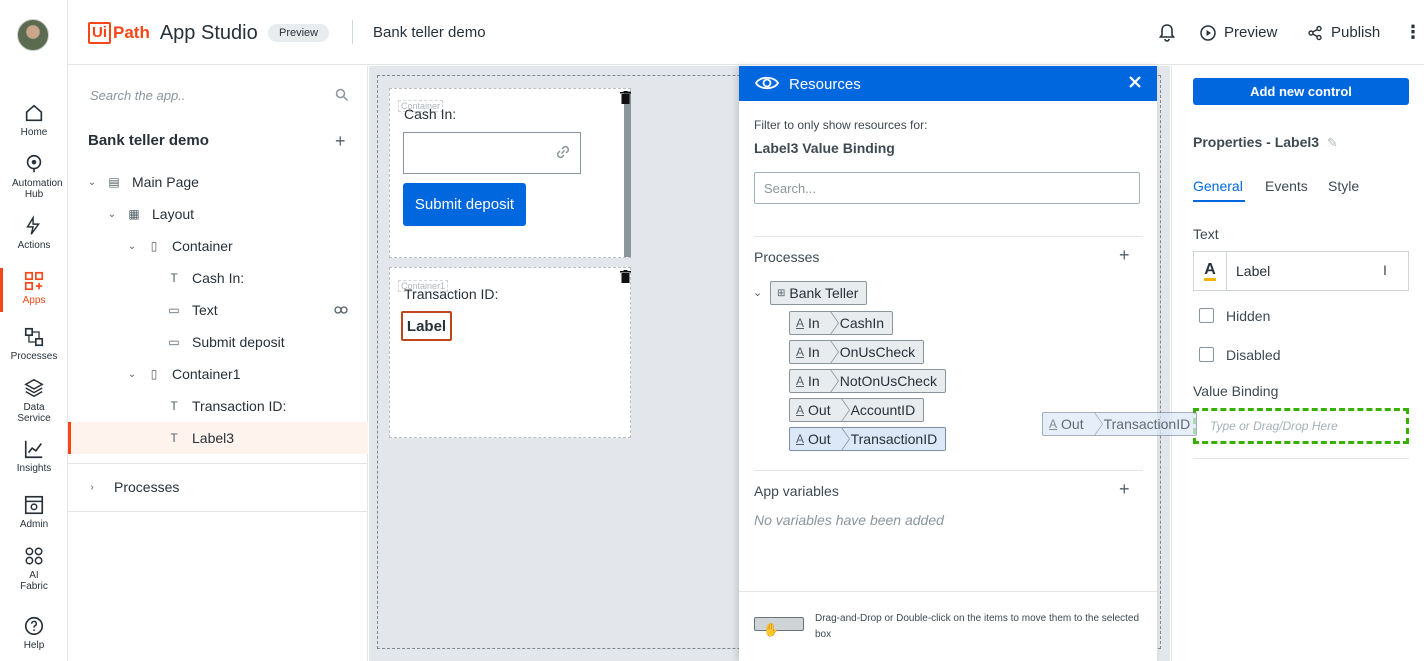  I want to click on tree-node-container: ⌄ ▯ Container, so click(218, 246).